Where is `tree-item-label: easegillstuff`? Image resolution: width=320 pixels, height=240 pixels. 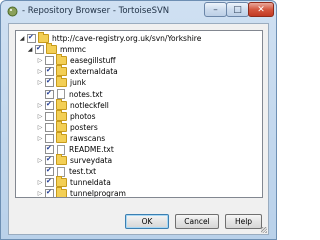 tree-item-label: easegillstuff is located at coordinates (93, 61).